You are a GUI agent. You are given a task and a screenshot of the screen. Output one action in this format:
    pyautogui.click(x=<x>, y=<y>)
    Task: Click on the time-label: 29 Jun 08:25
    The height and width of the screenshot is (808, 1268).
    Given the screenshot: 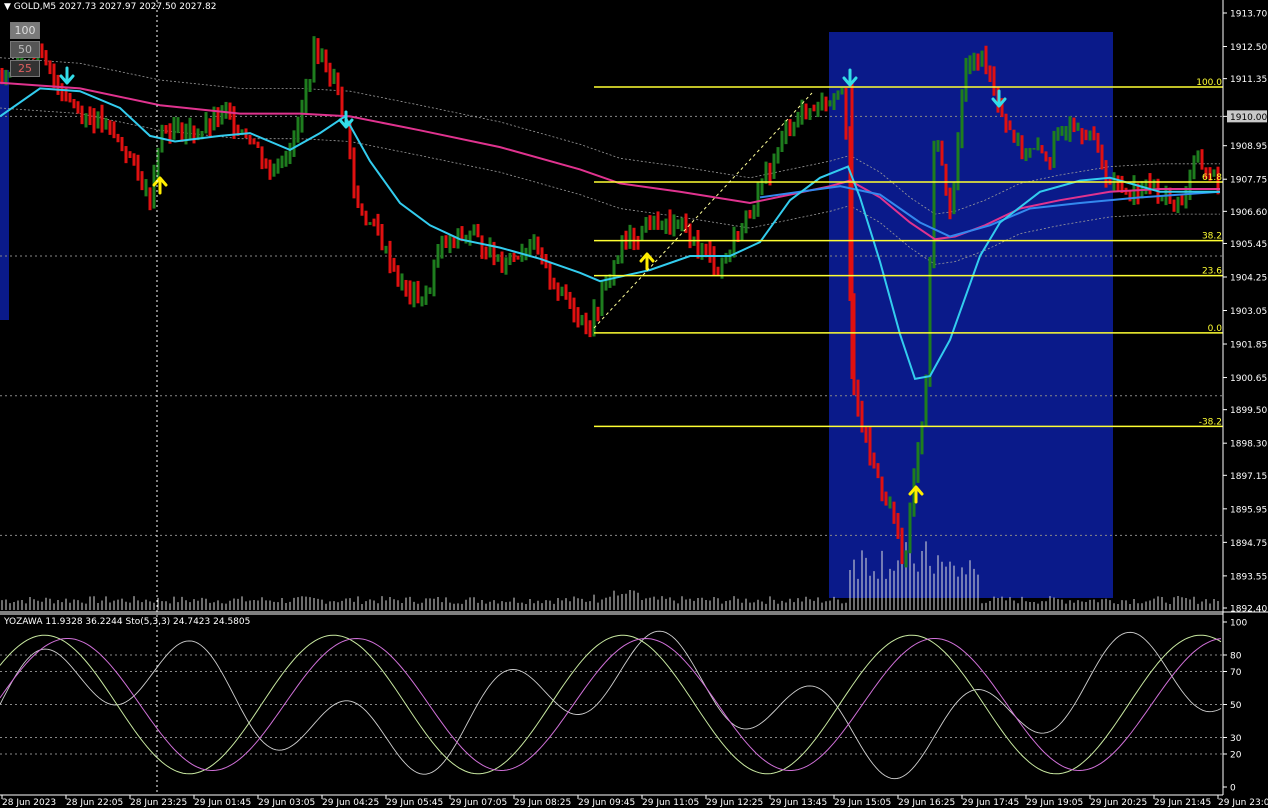 What is the action you would take?
    pyautogui.click(x=542, y=803)
    